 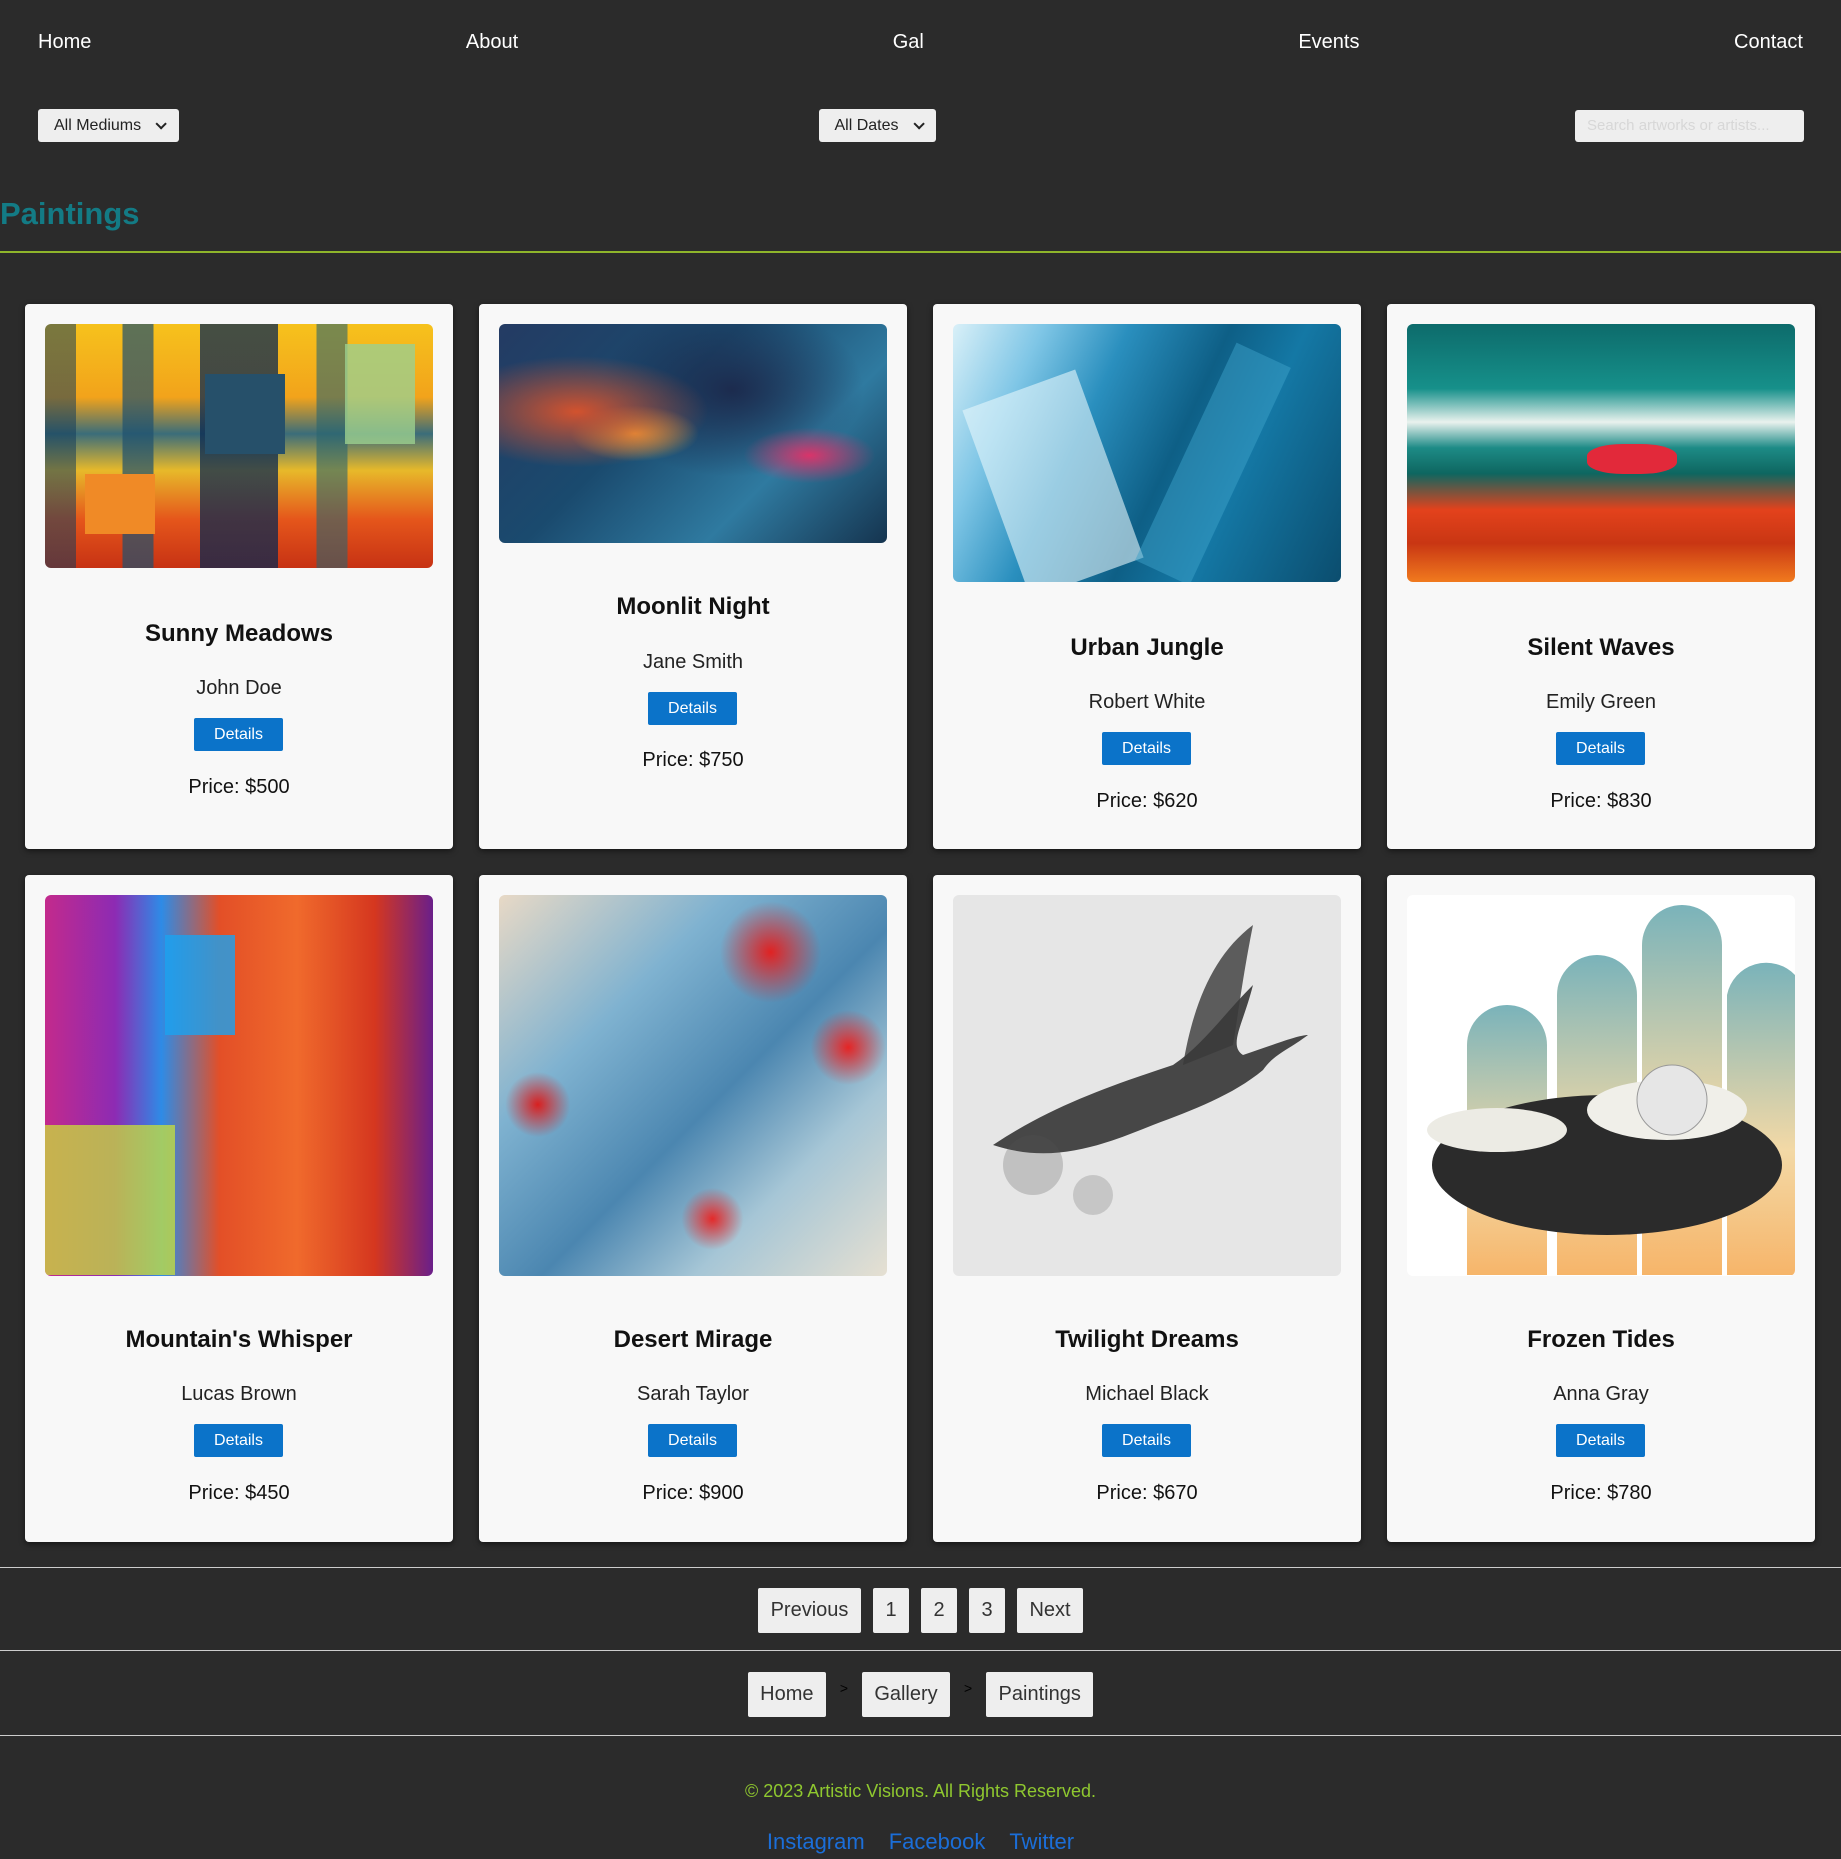 I want to click on artist-name: Sarah Taylor, so click(x=693, y=1394).